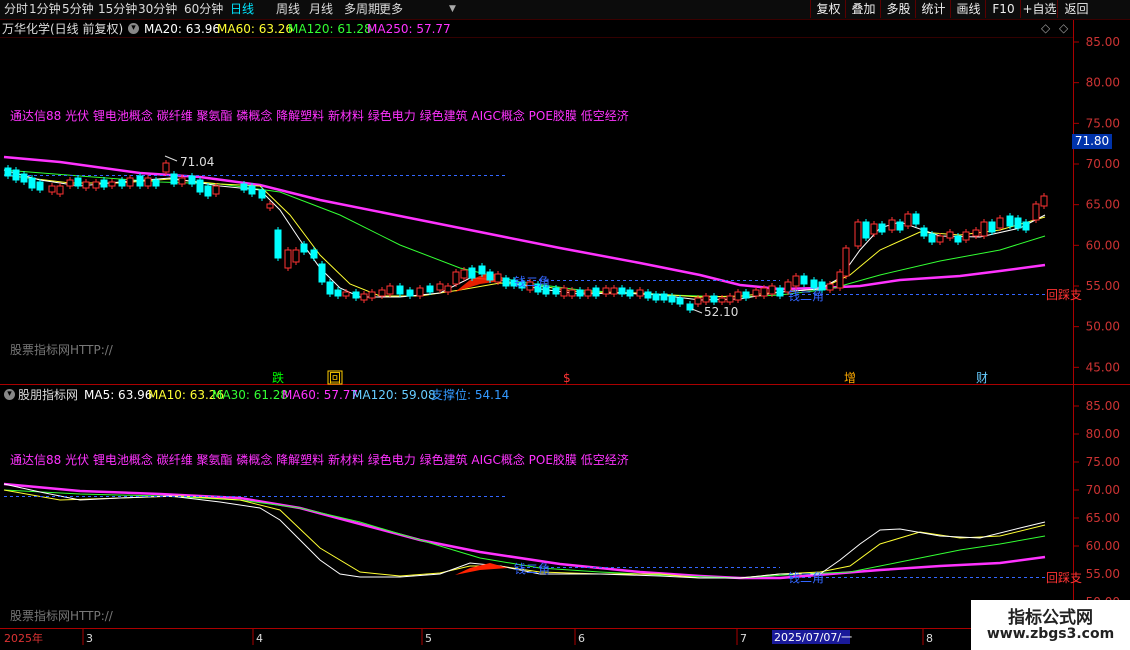  I want to click on upper-mark-right: 钱二角, so click(806, 295).